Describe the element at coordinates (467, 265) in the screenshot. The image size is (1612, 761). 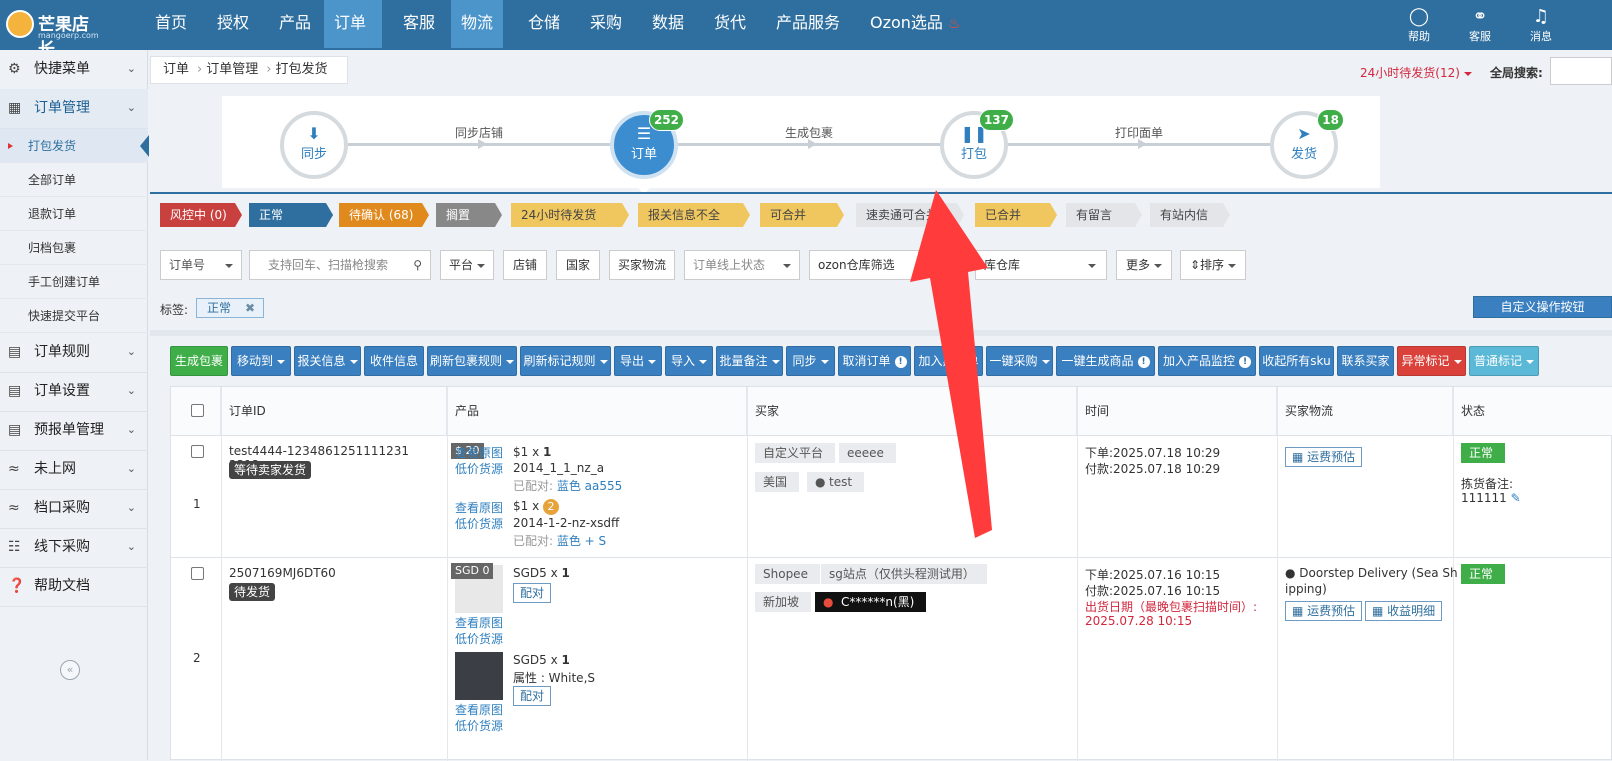
I see `platform-filter-button: 平台` at that location.